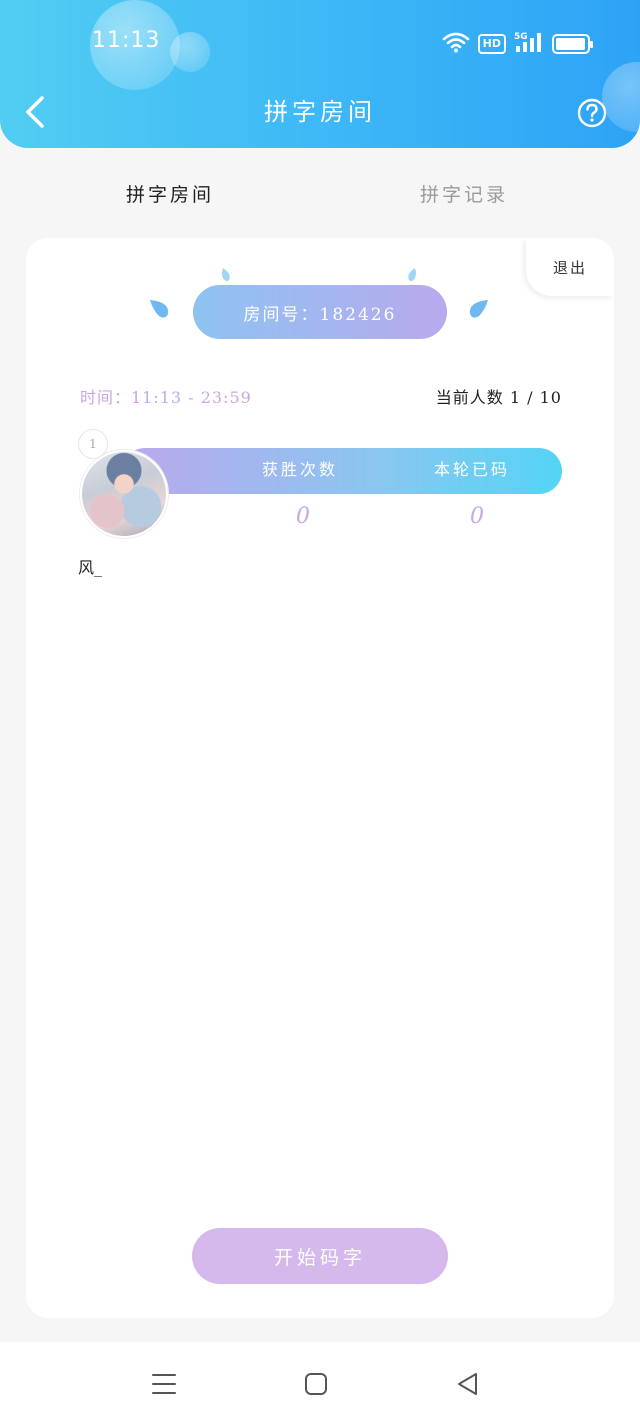  What do you see at coordinates (126, 40) in the screenshot?
I see `status-time: 11:13` at bounding box center [126, 40].